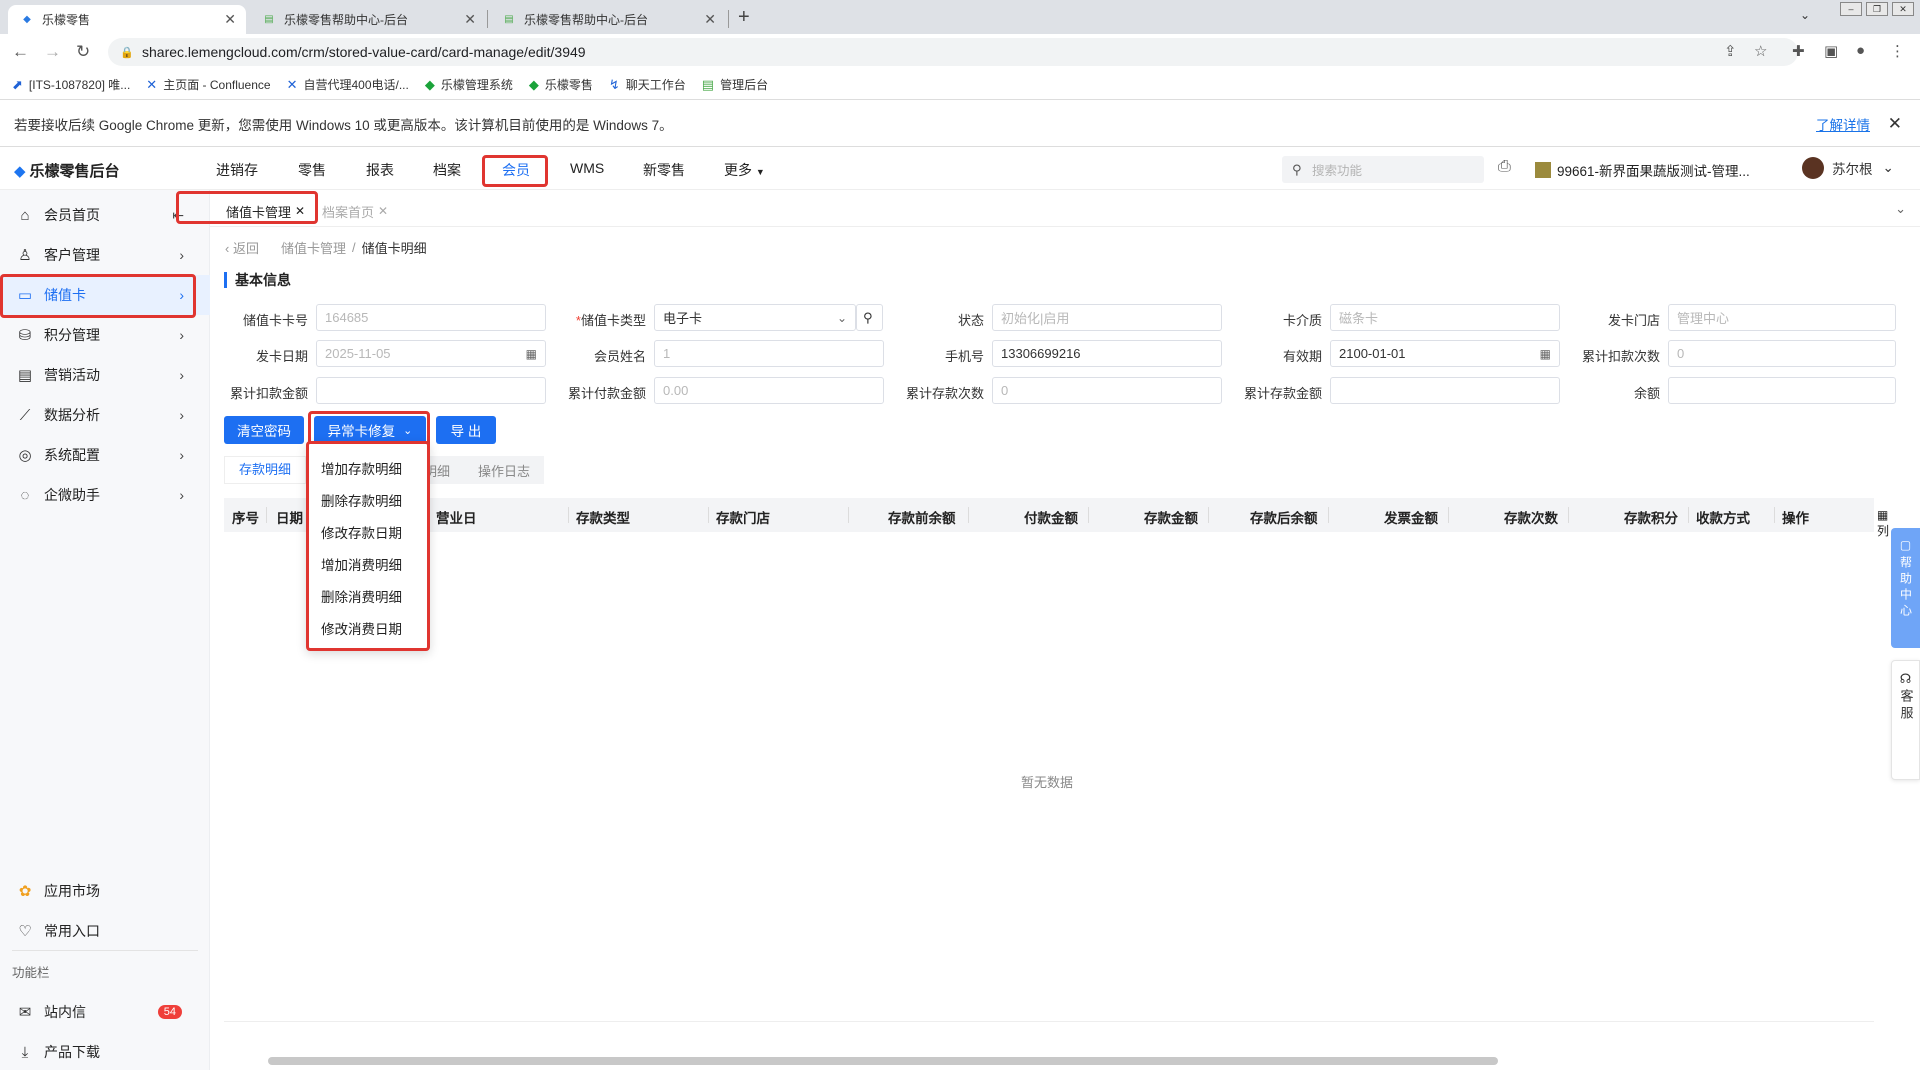 The width and height of the screenshot is (1920, 1070). Describe the element at coordinates (208, 84) in the screenshot. I see `bookmark-item: ✕ 主页面 - Confluence` at that location.